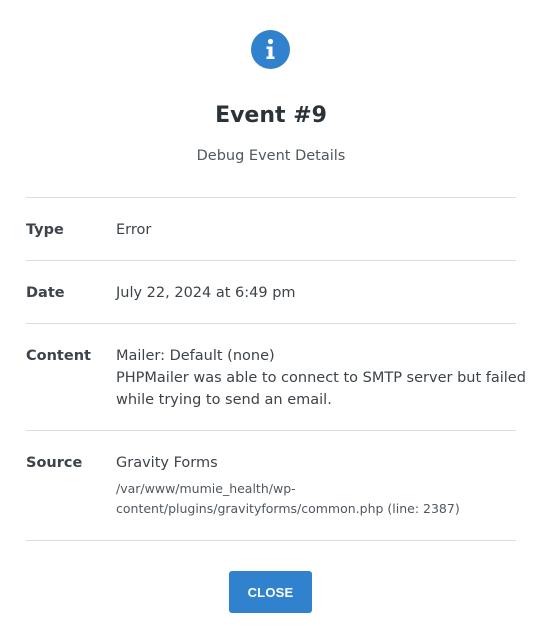  What do you see at coordinates (224, 400) in the screenshot?
I see `content-line: while trying to send an email.` at bounding box center [224, 400].